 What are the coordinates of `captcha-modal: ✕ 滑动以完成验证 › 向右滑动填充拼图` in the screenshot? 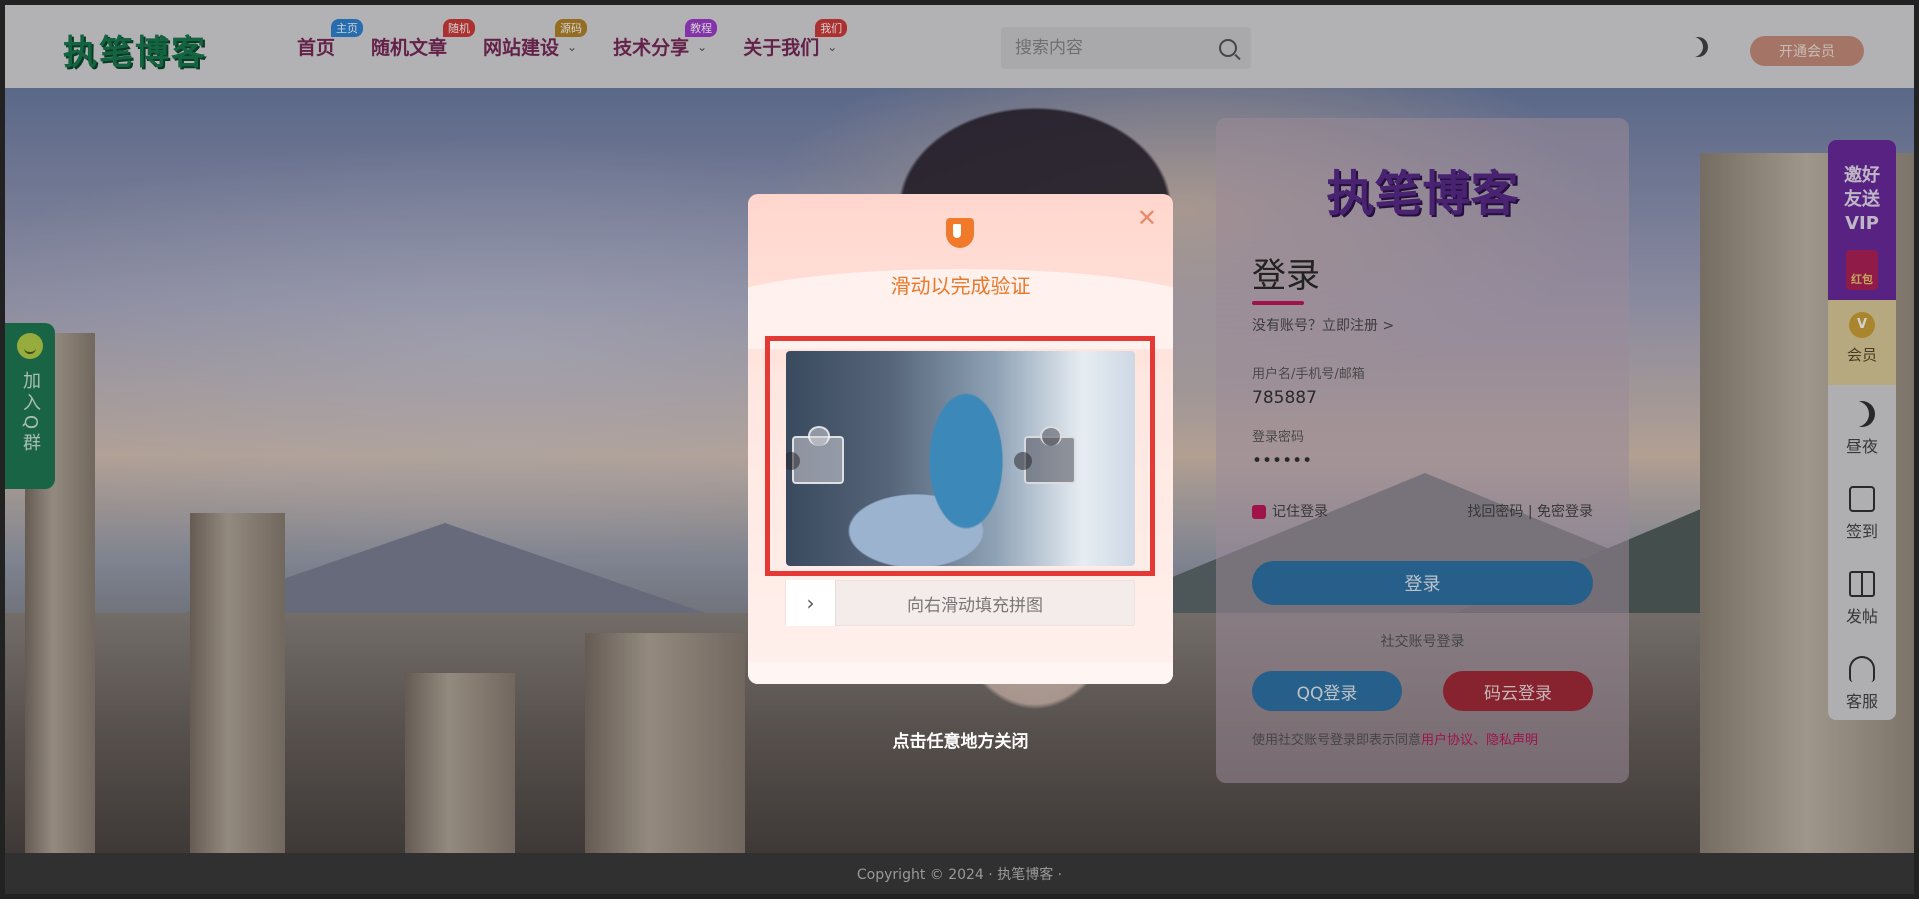 It's located at (960, 439).